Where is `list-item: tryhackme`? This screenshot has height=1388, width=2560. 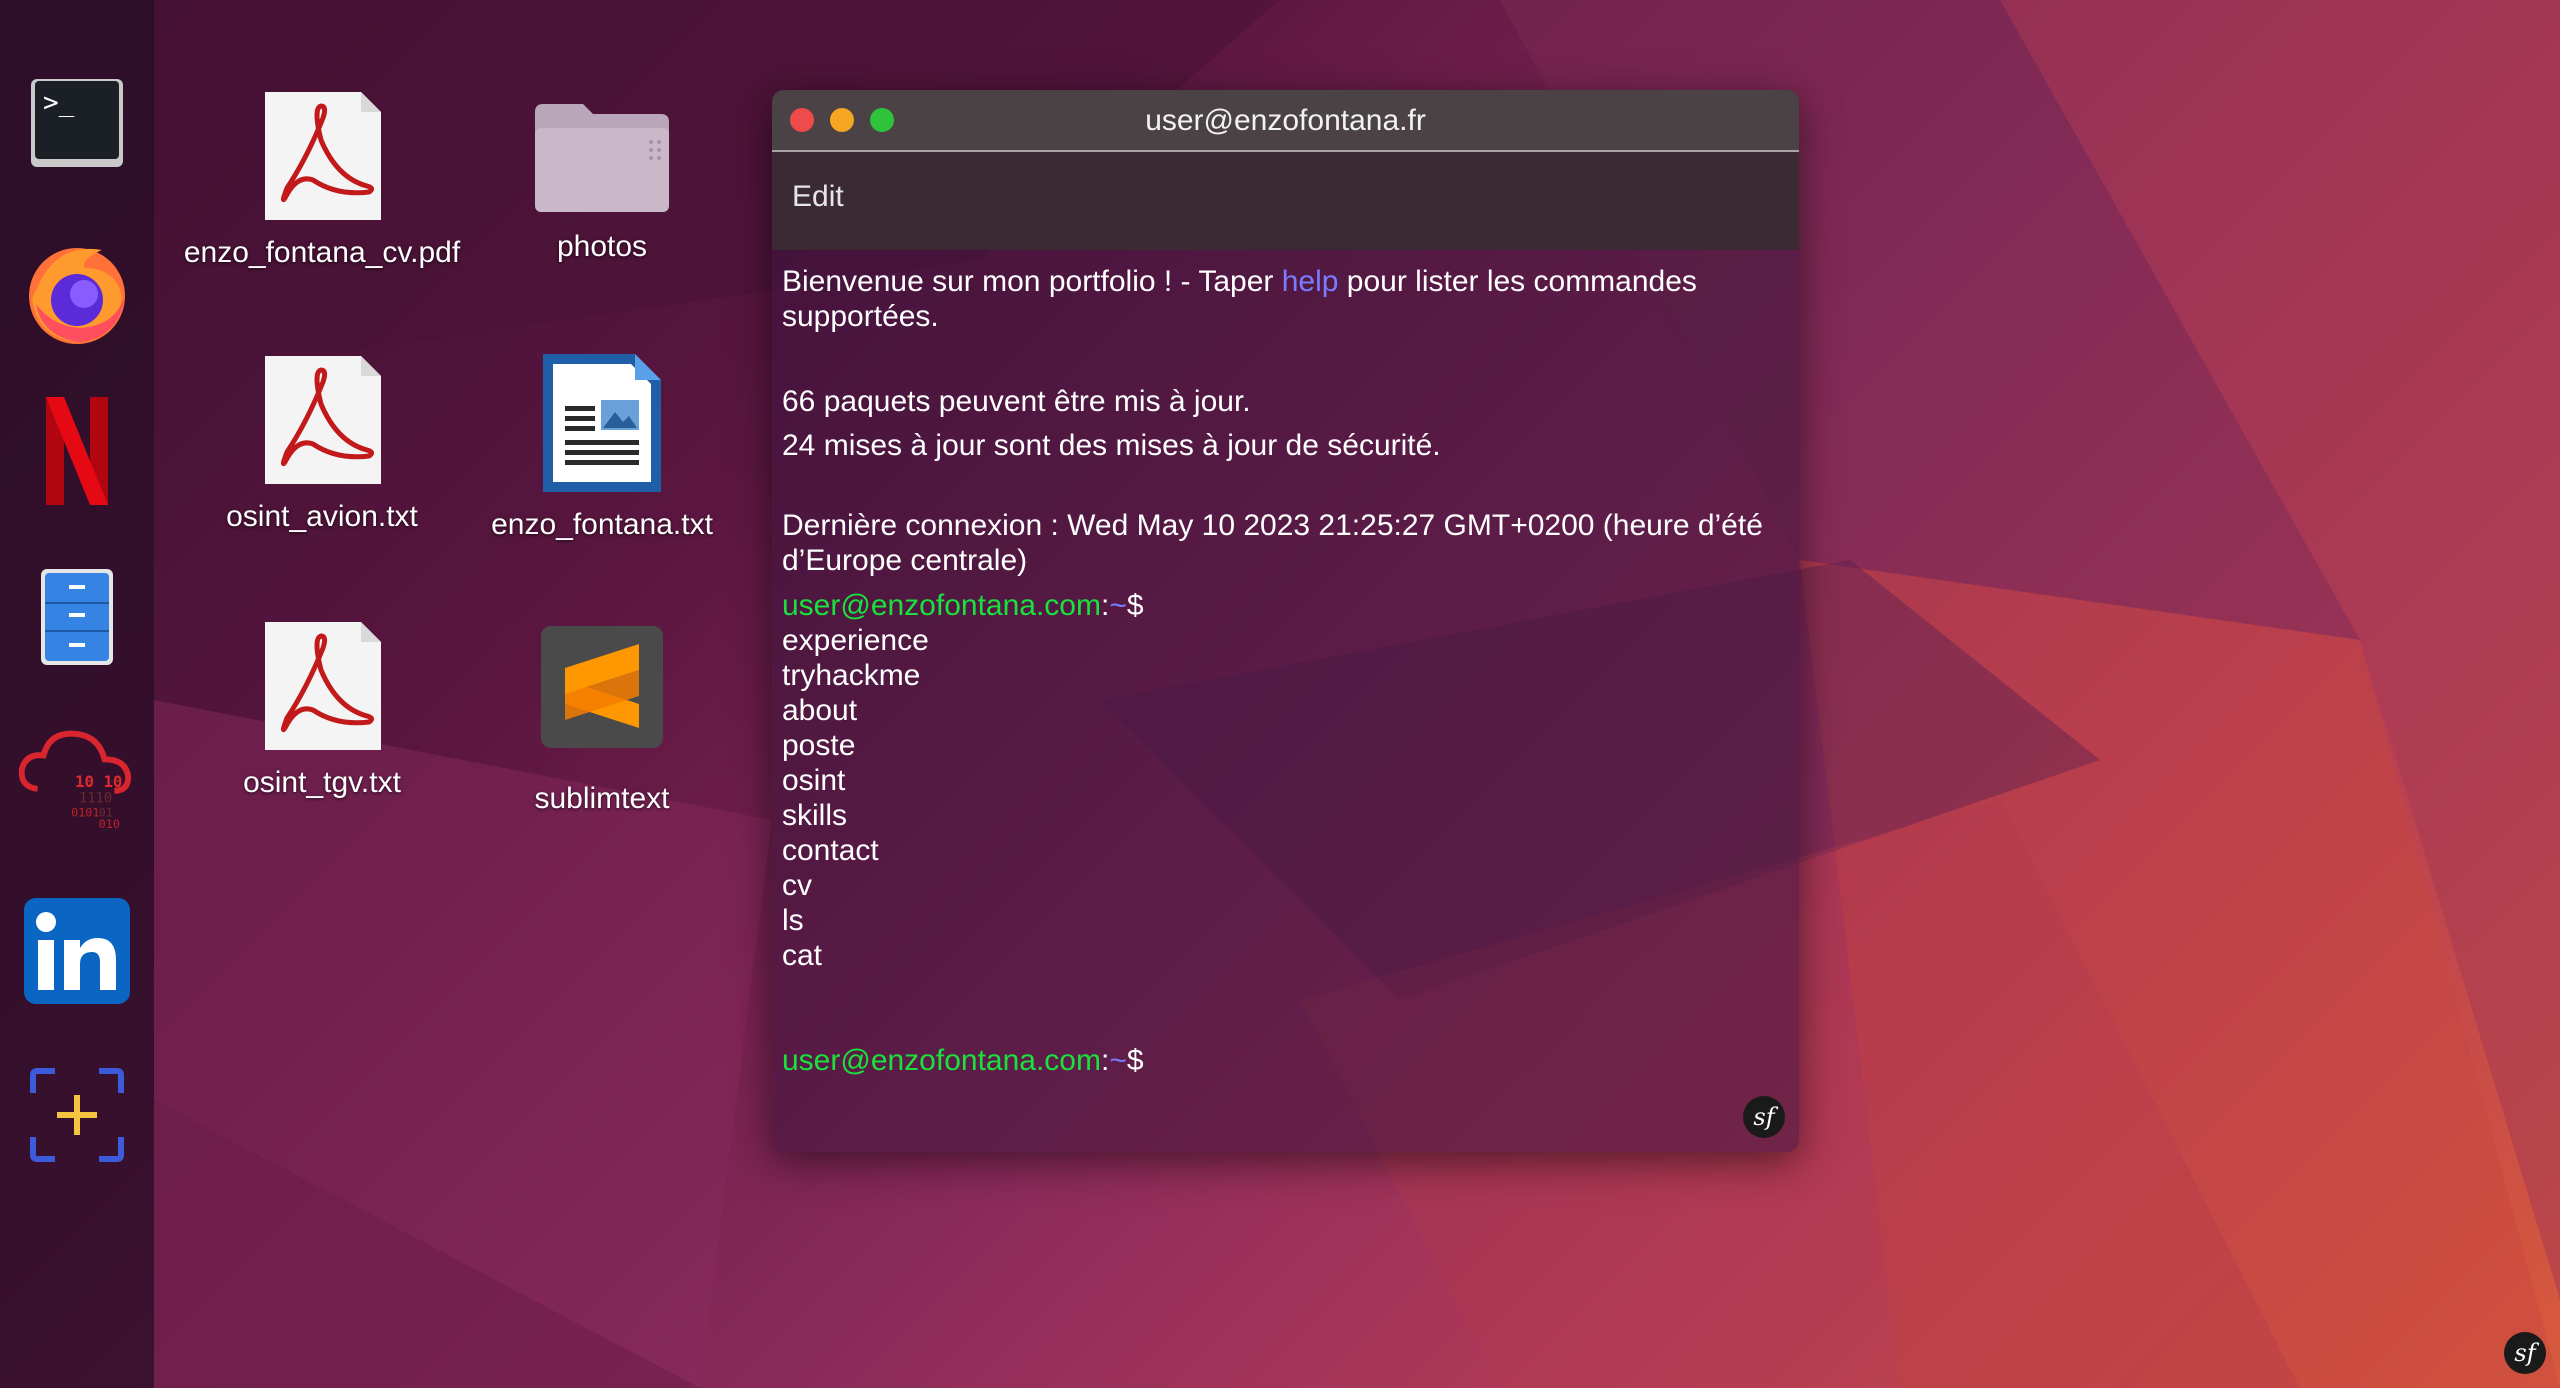
list-item: tryhackme is located at coordinates (851, 675).